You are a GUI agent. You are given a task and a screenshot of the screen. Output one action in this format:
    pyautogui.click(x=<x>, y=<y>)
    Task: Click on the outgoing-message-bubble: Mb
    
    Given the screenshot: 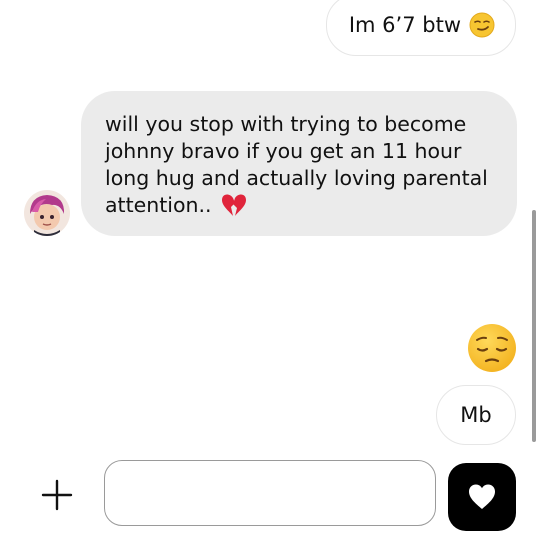 What is the action you would take?
    pyautogui.click(x=476, y=415)
    